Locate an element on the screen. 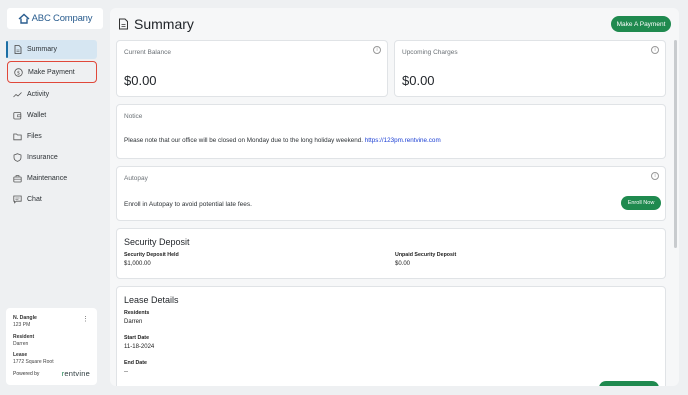 The image size is (688, 395). folder-icon is located at coordinates (17, 136).